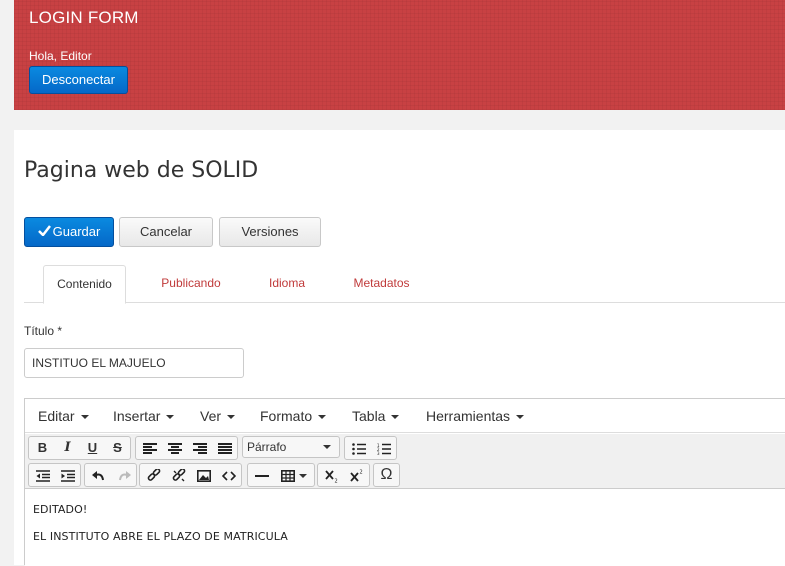 The image size is (785, 566). Describe the element at coordinates (92, 448) in the screenshot. I see `underline-icon: U` at that location.